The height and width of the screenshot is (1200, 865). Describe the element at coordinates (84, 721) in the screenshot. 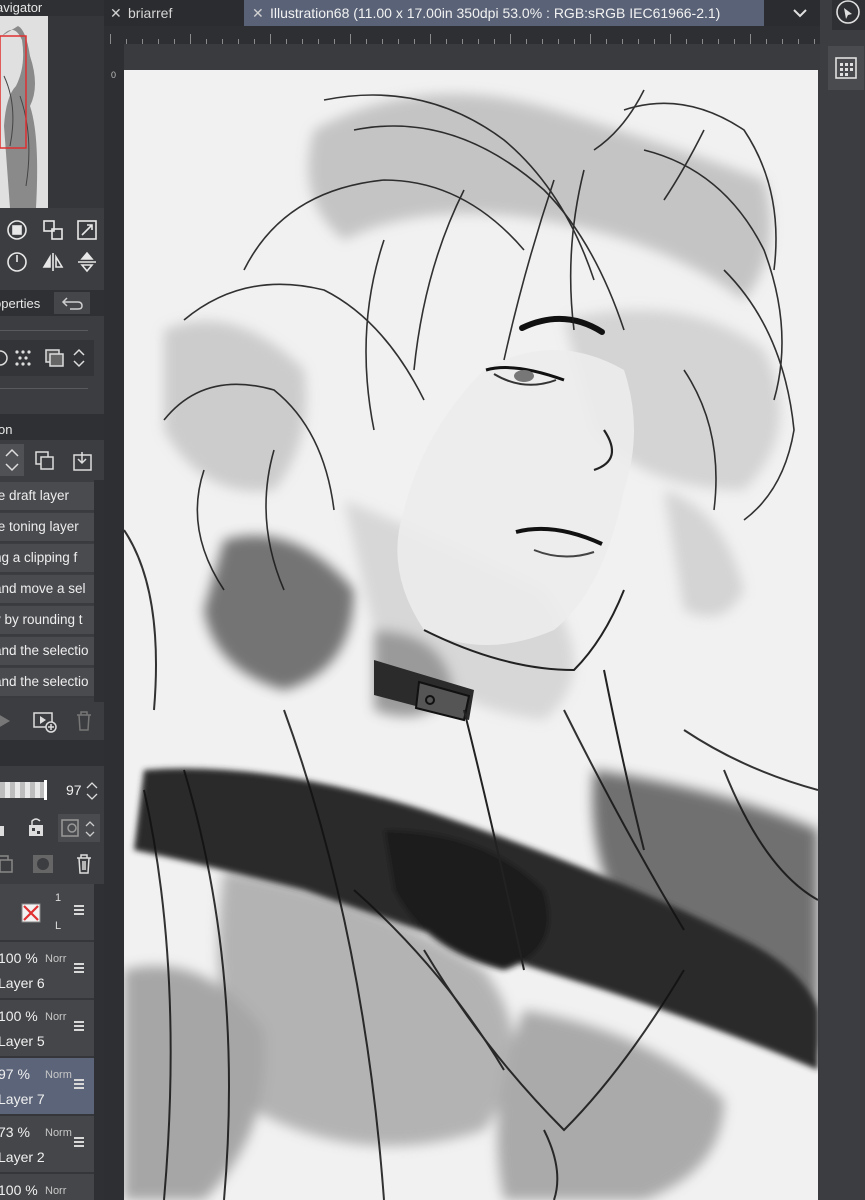

I see `trash-icon` at that location.